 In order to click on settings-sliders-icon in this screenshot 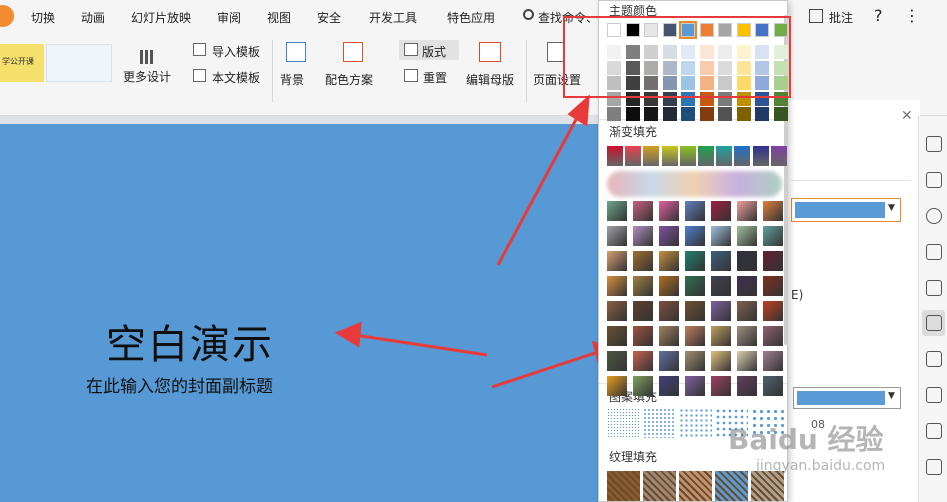, I will do `click(934, 323)`.